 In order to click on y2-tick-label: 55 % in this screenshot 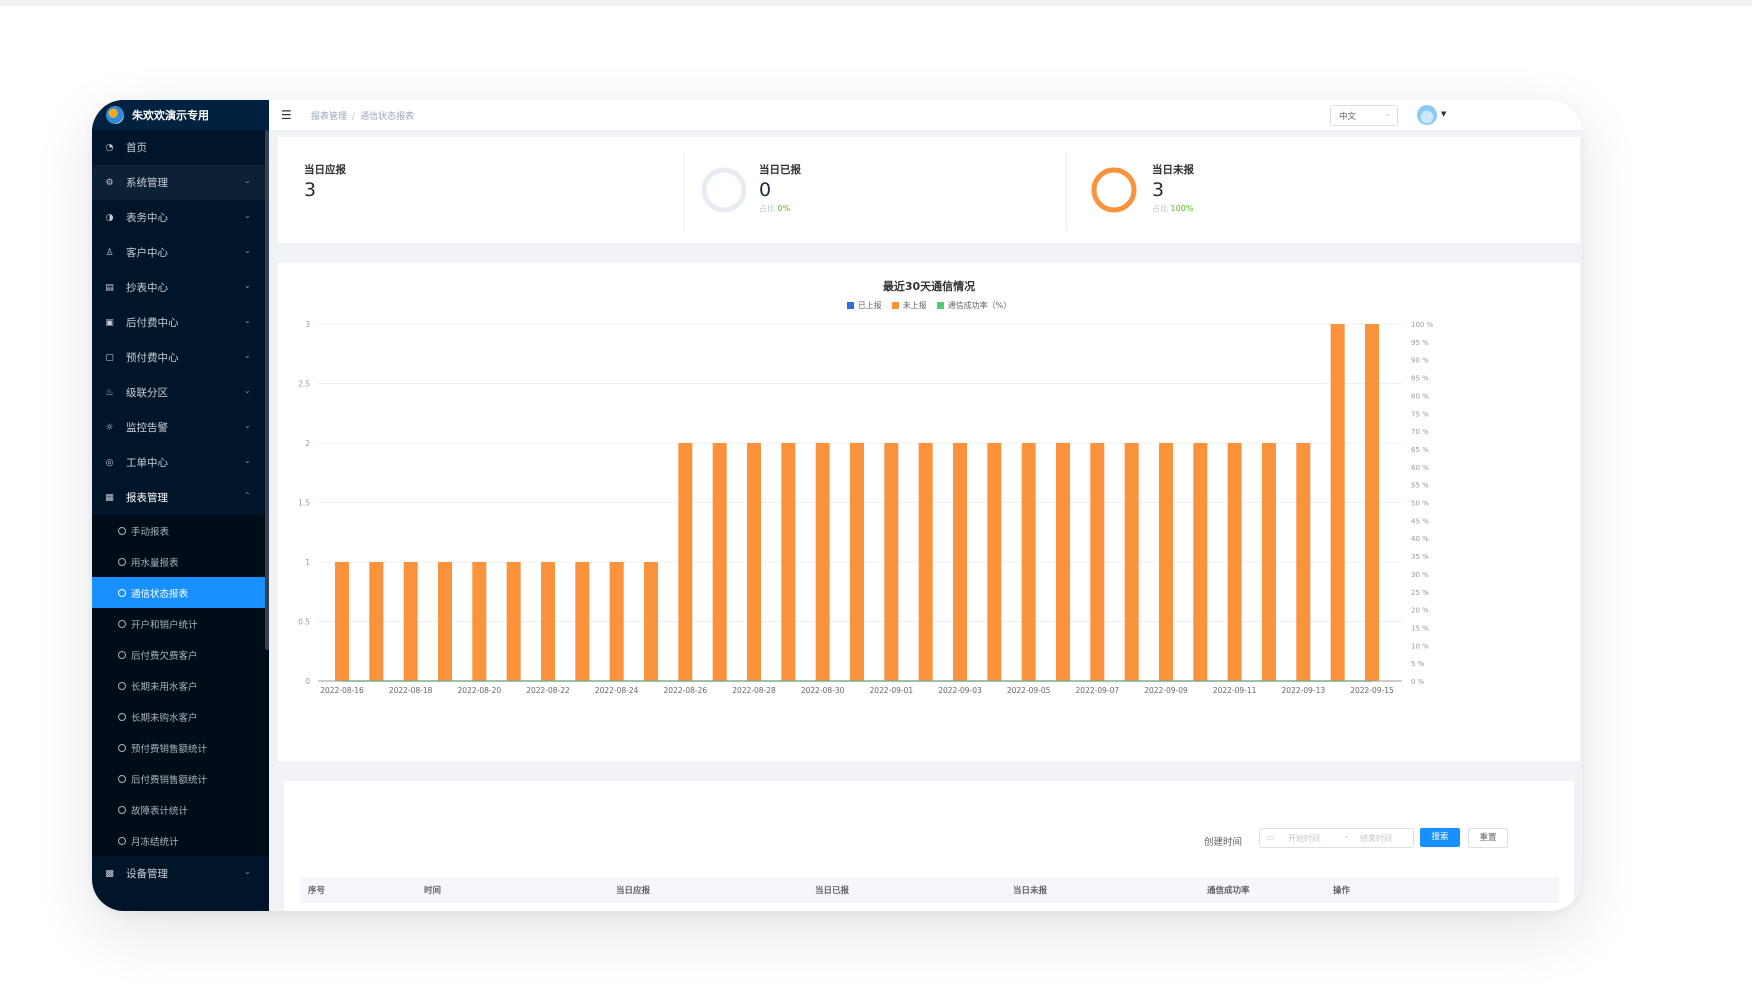, I will do `click(1420, 486)`.